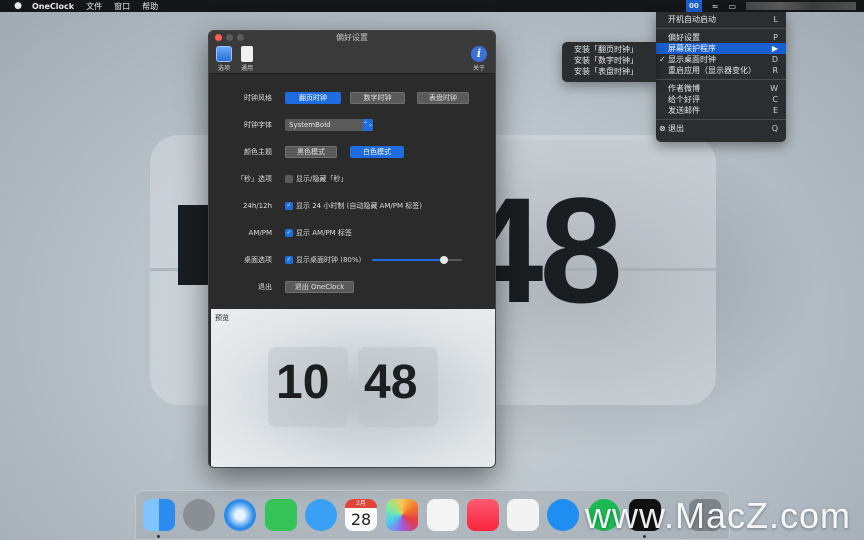 The height and width of the screenshot is (540, 864). What do you see at coordinates (352, 179) in the screenshot?
I see `seconds-row: 「秒」选项 显示/隐藏「秒」` at bounding box center [352, 179].